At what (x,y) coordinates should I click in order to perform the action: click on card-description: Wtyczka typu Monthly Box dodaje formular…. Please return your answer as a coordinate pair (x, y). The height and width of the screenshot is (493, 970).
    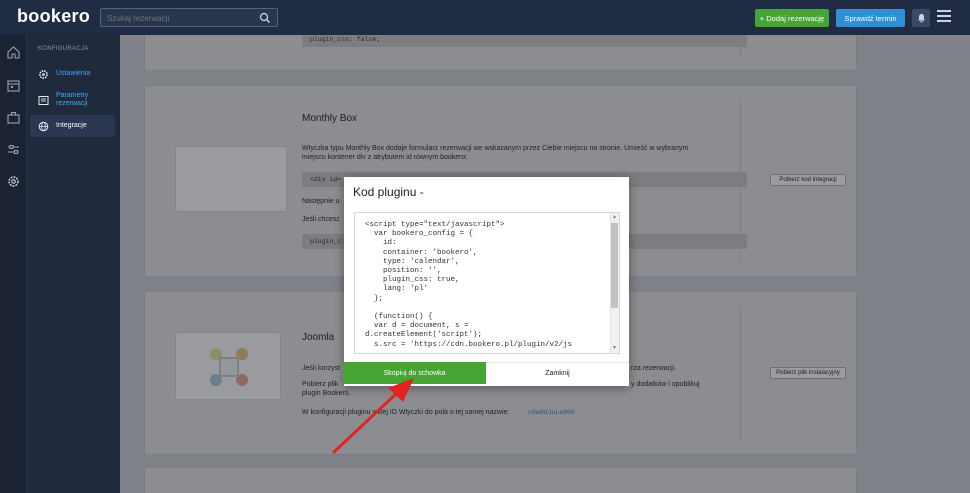
    Looking at the image, I should click on (522, 153).